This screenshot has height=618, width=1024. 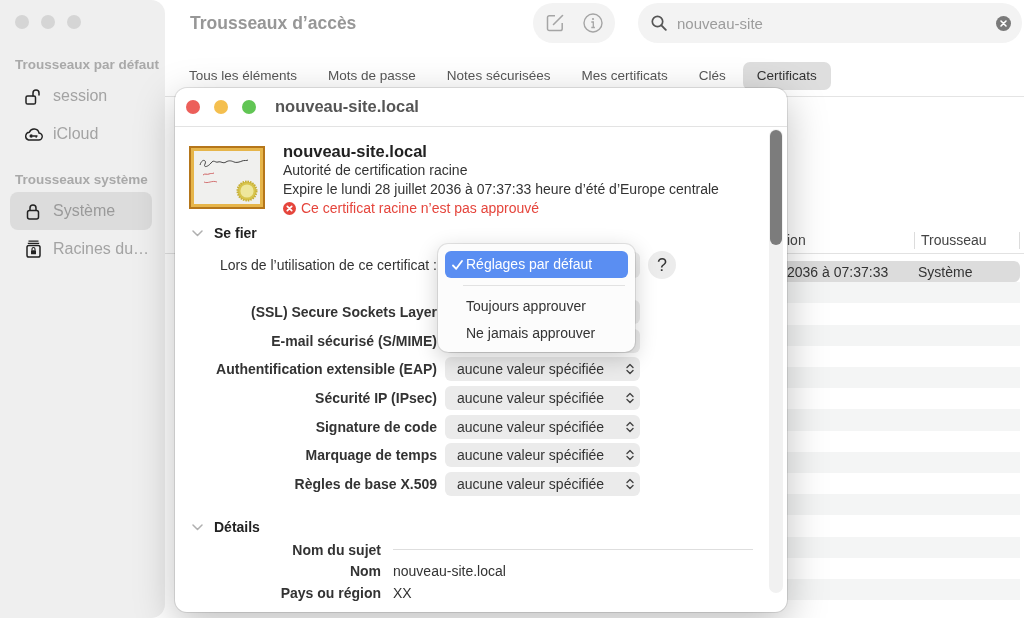 What do you see at coordinates (501, 189) in the screenshot?
I see `expiry-date: Expire le lundi 28 juillet 2036 à 07:37:33 heure d’été d’Europe centrale` at bounding box center [501, 189].